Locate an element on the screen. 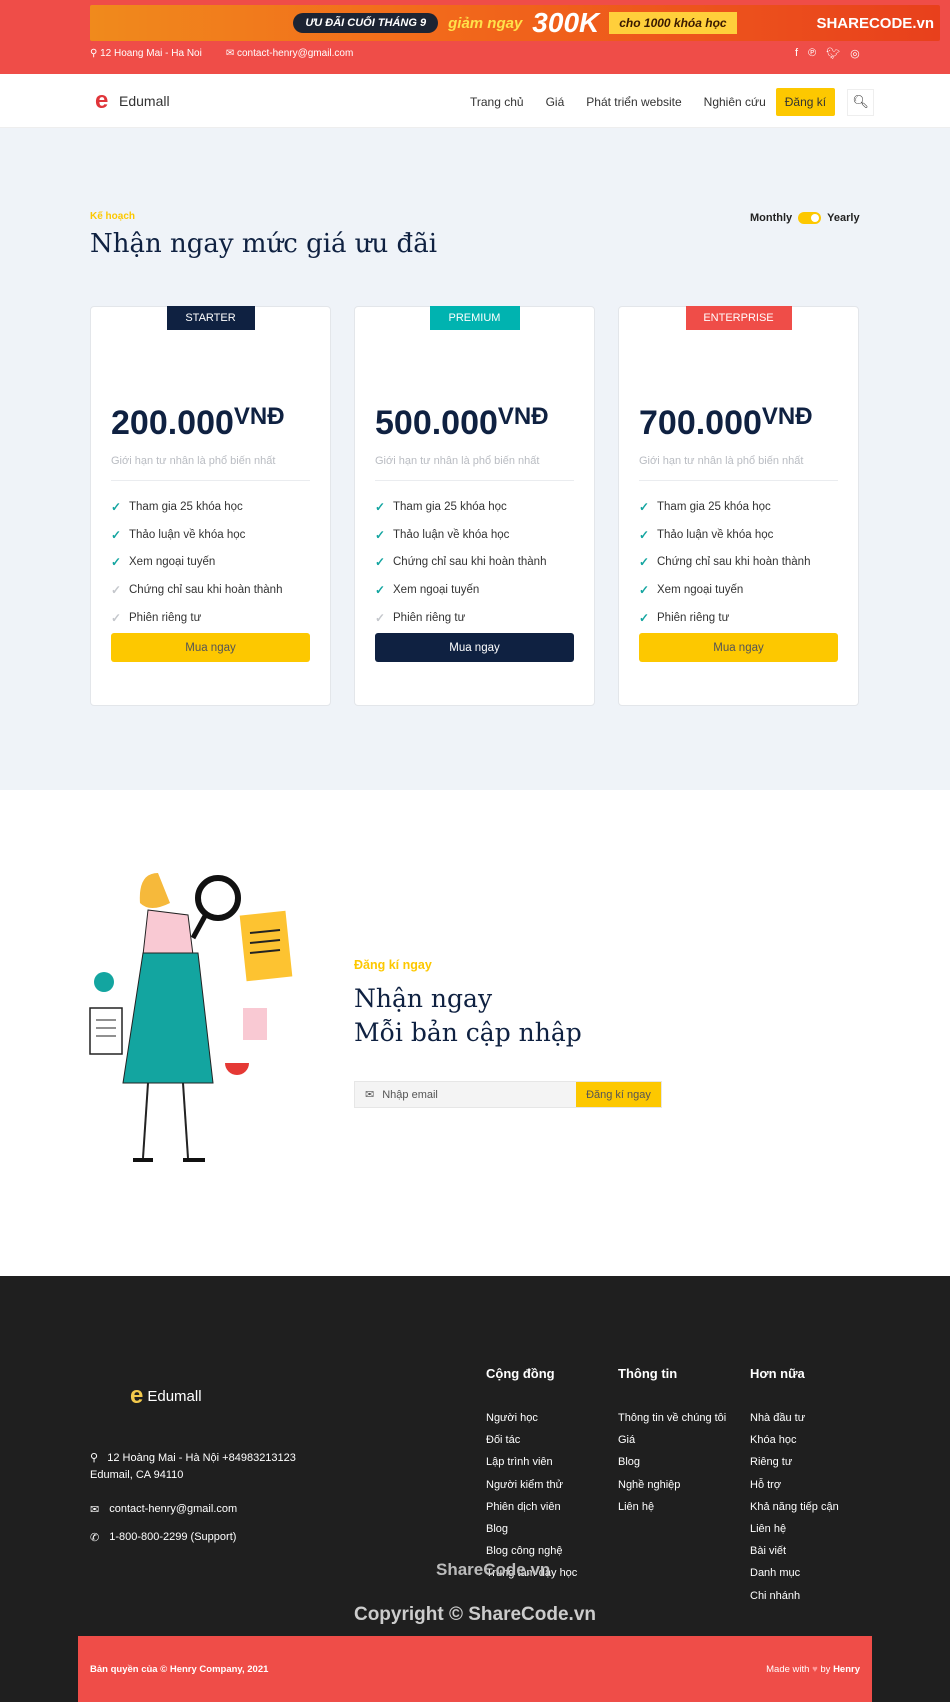 Image resolution: width=950 pixels, height=1702 pixels. feature-item: ✓ Tham gia 25 khóa học is located at coordinates (724, 507).